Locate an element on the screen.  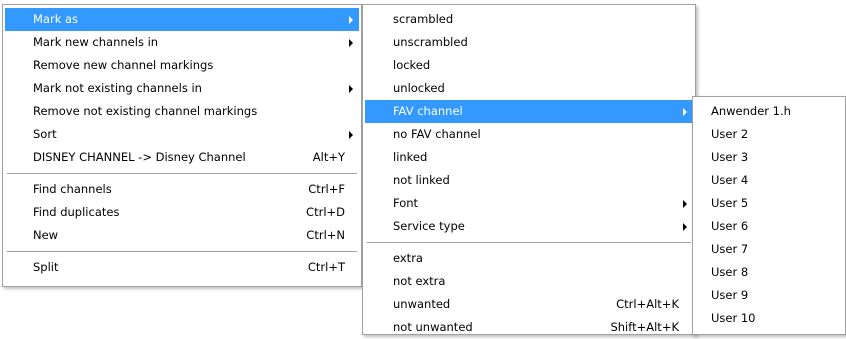
menu-item-label: Sort is located at coordinates (45, 134).